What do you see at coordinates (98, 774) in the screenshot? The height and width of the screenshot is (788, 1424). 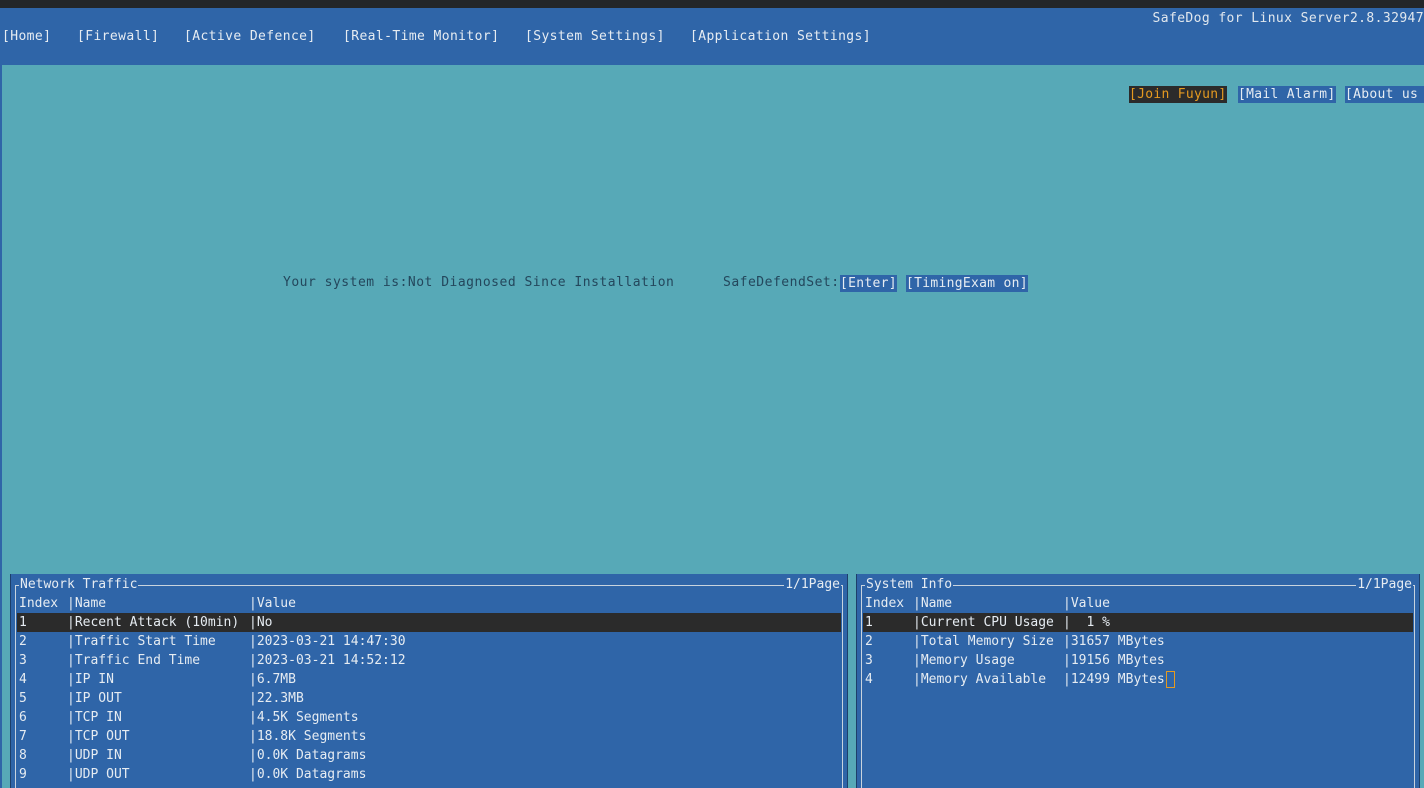 I see `row-name: |UDP OUT` at bounding box center [98, 774].